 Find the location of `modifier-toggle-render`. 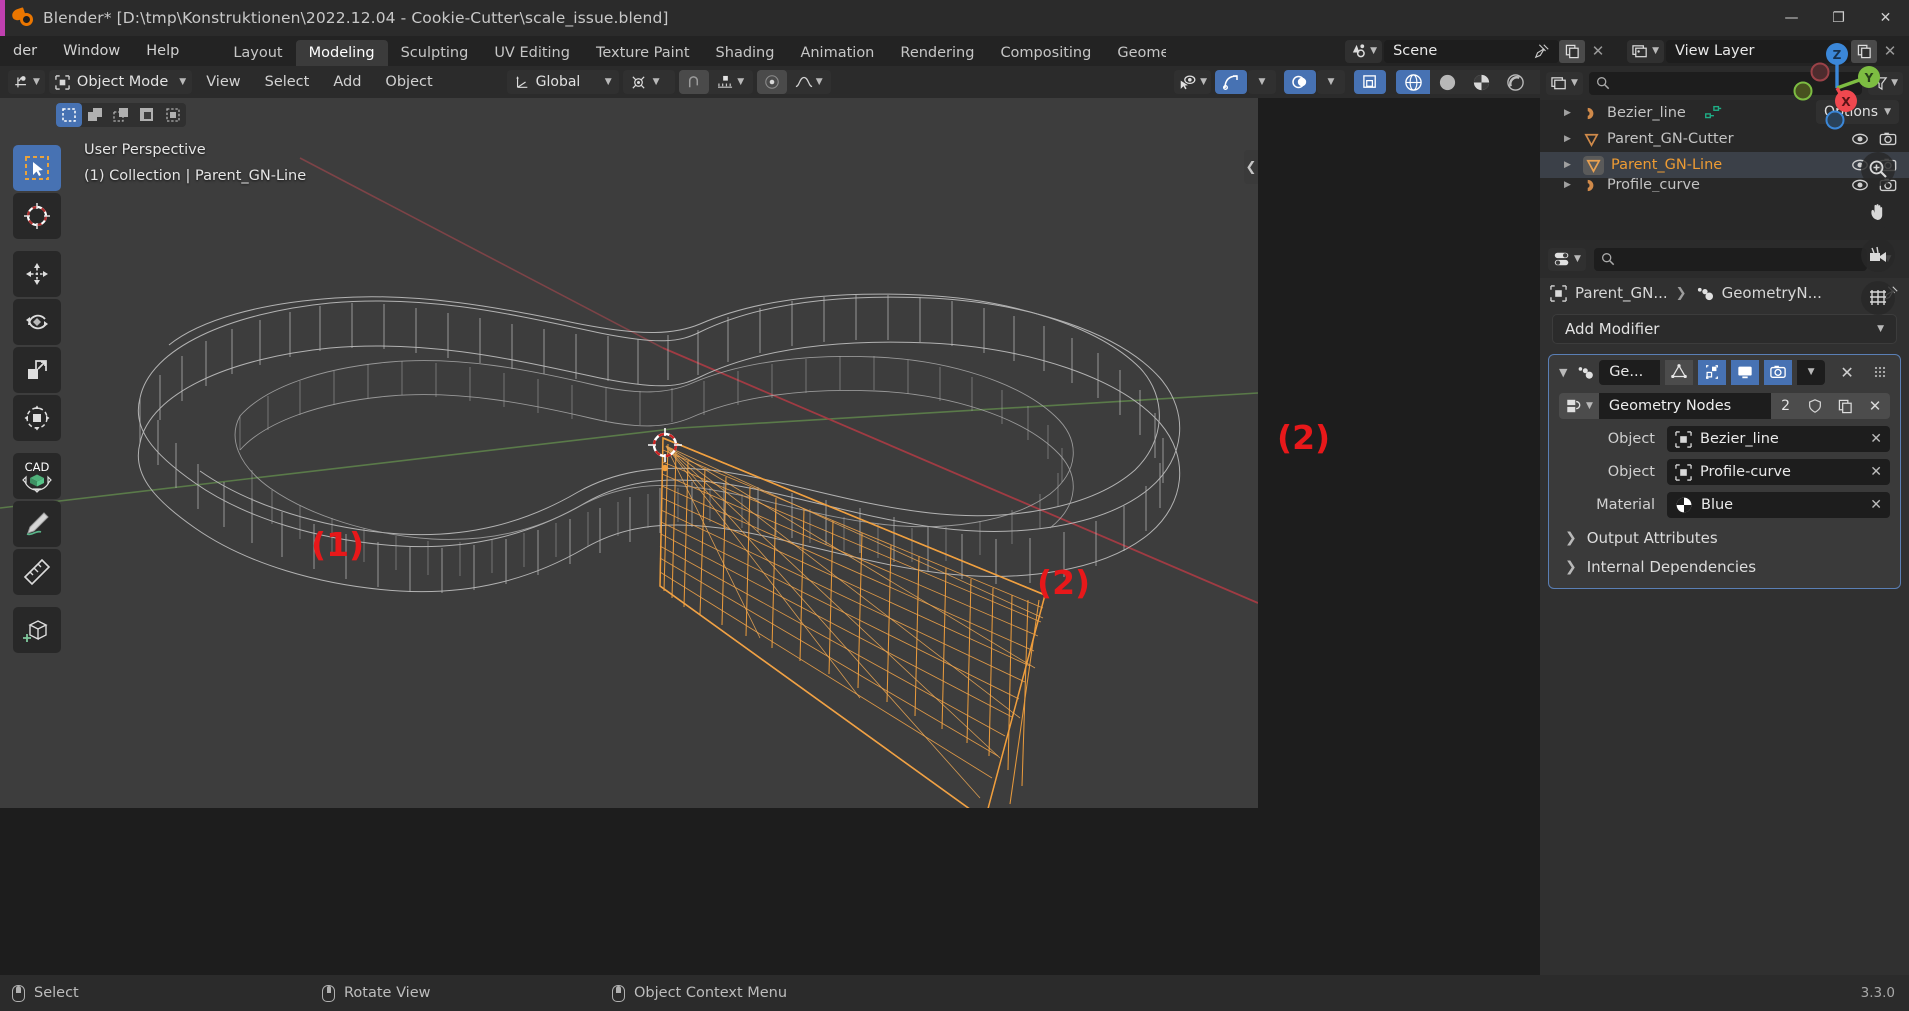

modifier-toggle-render is located at coordinates (1778, 372).